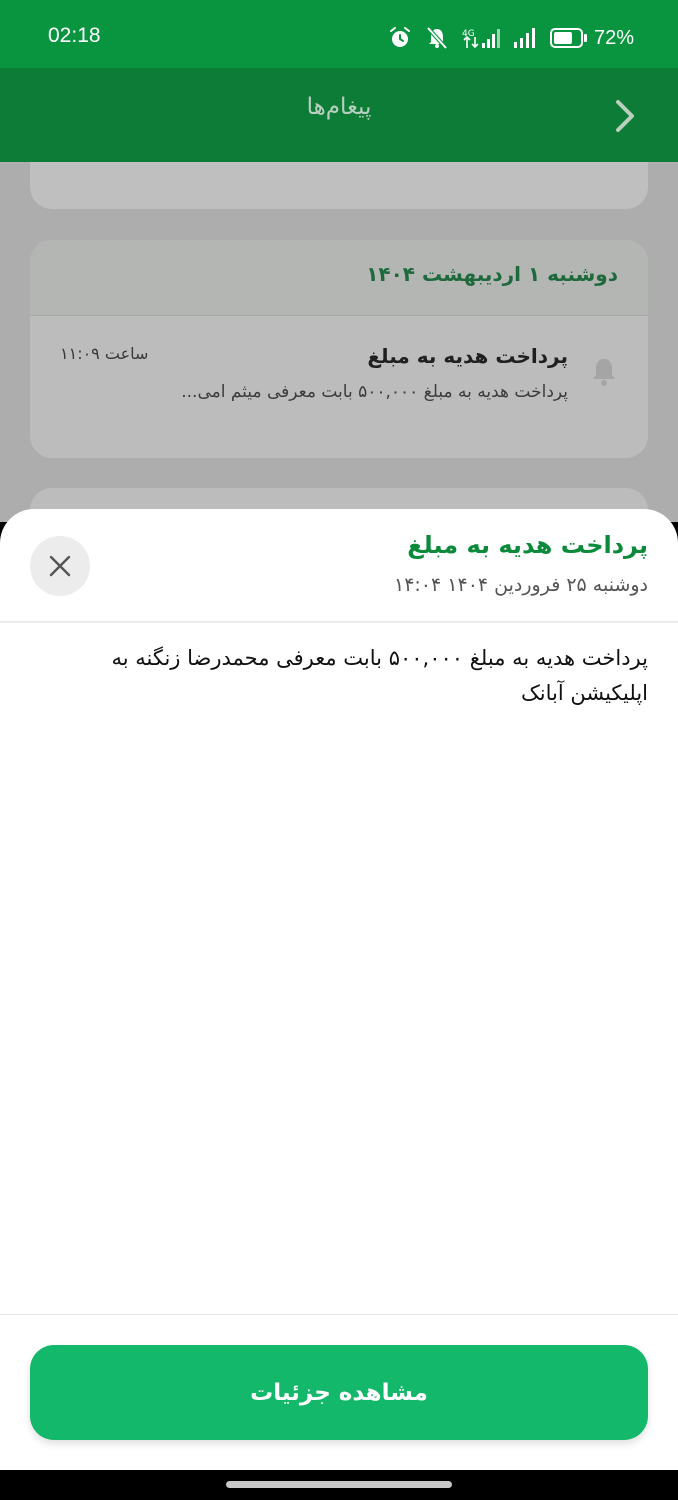 This screenshot has height=1500, width=678. What do you see at coordinates (568, 38) in the screenshot?
I see `battery-icon` at bounding box center [568, 38].